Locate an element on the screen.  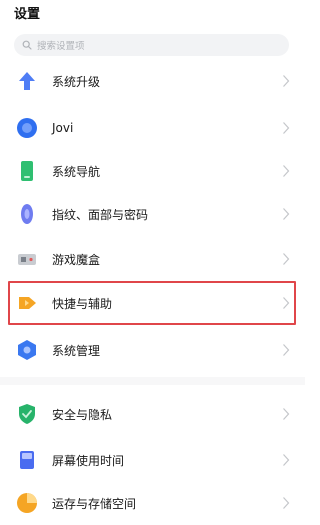
settings-item-label: 快捷与辅助 is located at coordinates (82, 303).